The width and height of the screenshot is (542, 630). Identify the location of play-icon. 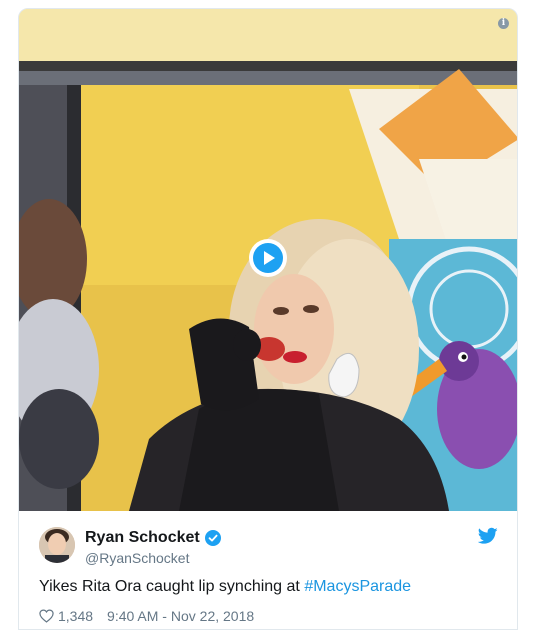
(268, 258).